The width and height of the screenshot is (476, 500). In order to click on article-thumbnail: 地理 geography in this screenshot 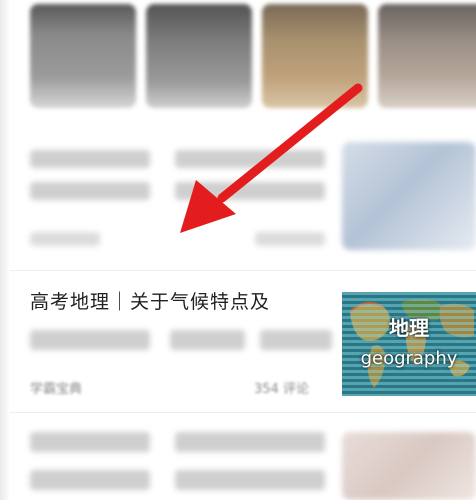, I will do `click(409, 344)`.